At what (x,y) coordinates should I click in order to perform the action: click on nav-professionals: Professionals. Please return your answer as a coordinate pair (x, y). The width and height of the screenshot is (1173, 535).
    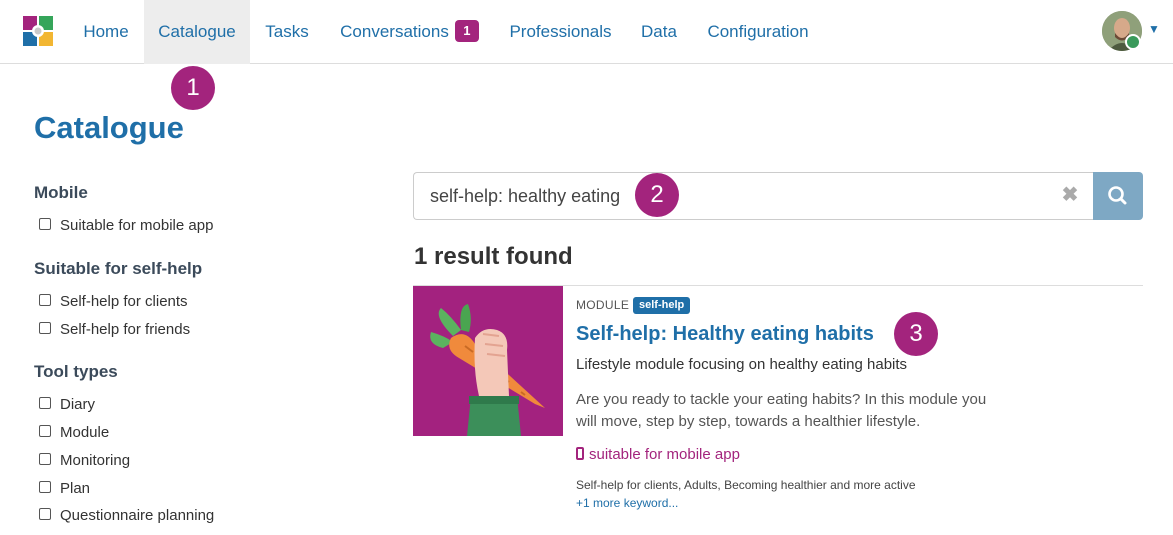
    Looking at the image, I should click on (560, 32).